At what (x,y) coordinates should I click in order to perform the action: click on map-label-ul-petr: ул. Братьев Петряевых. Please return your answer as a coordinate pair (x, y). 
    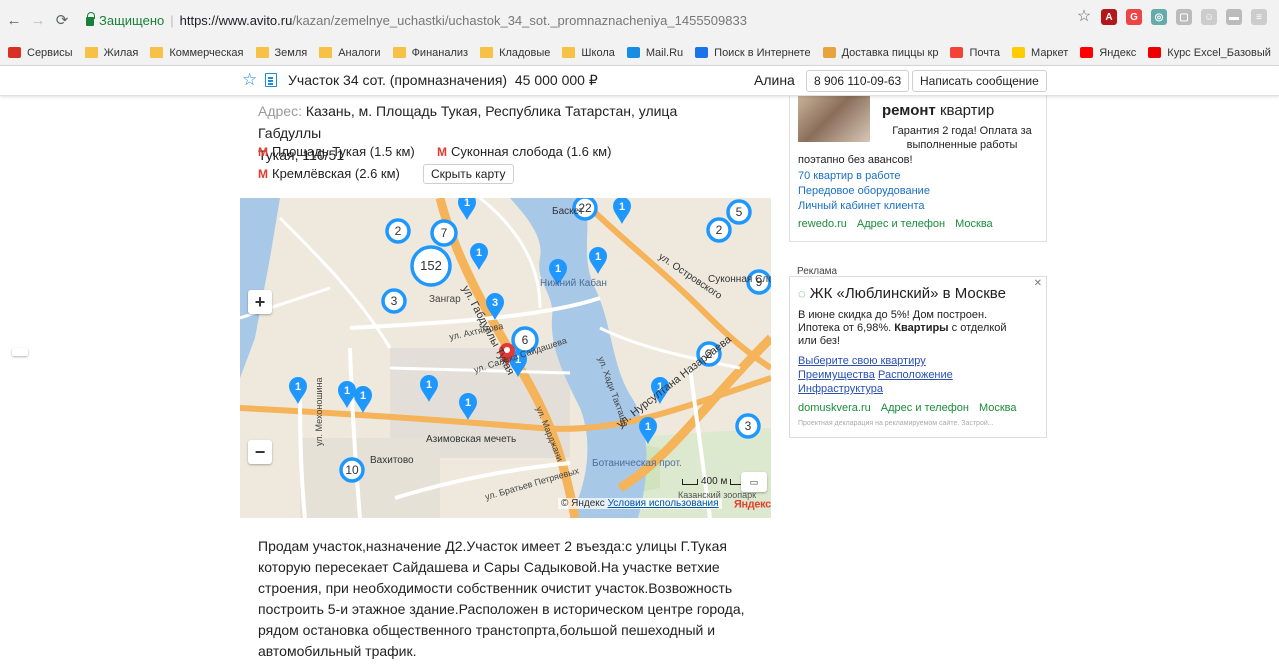
    Looking at the image, I should click on (532, 483).